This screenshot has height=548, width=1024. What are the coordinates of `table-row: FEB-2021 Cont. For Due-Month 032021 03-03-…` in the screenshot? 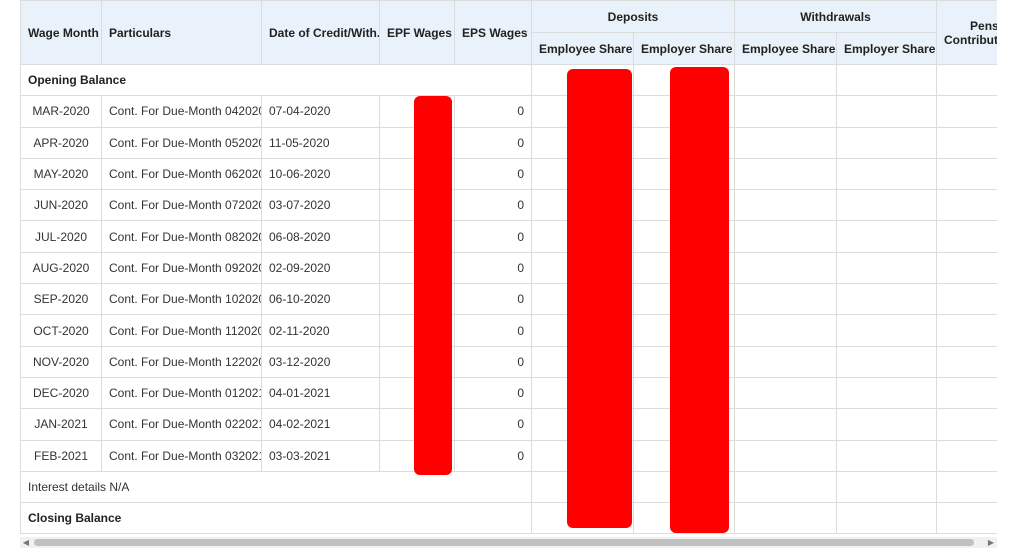 It's located at (508, 455).